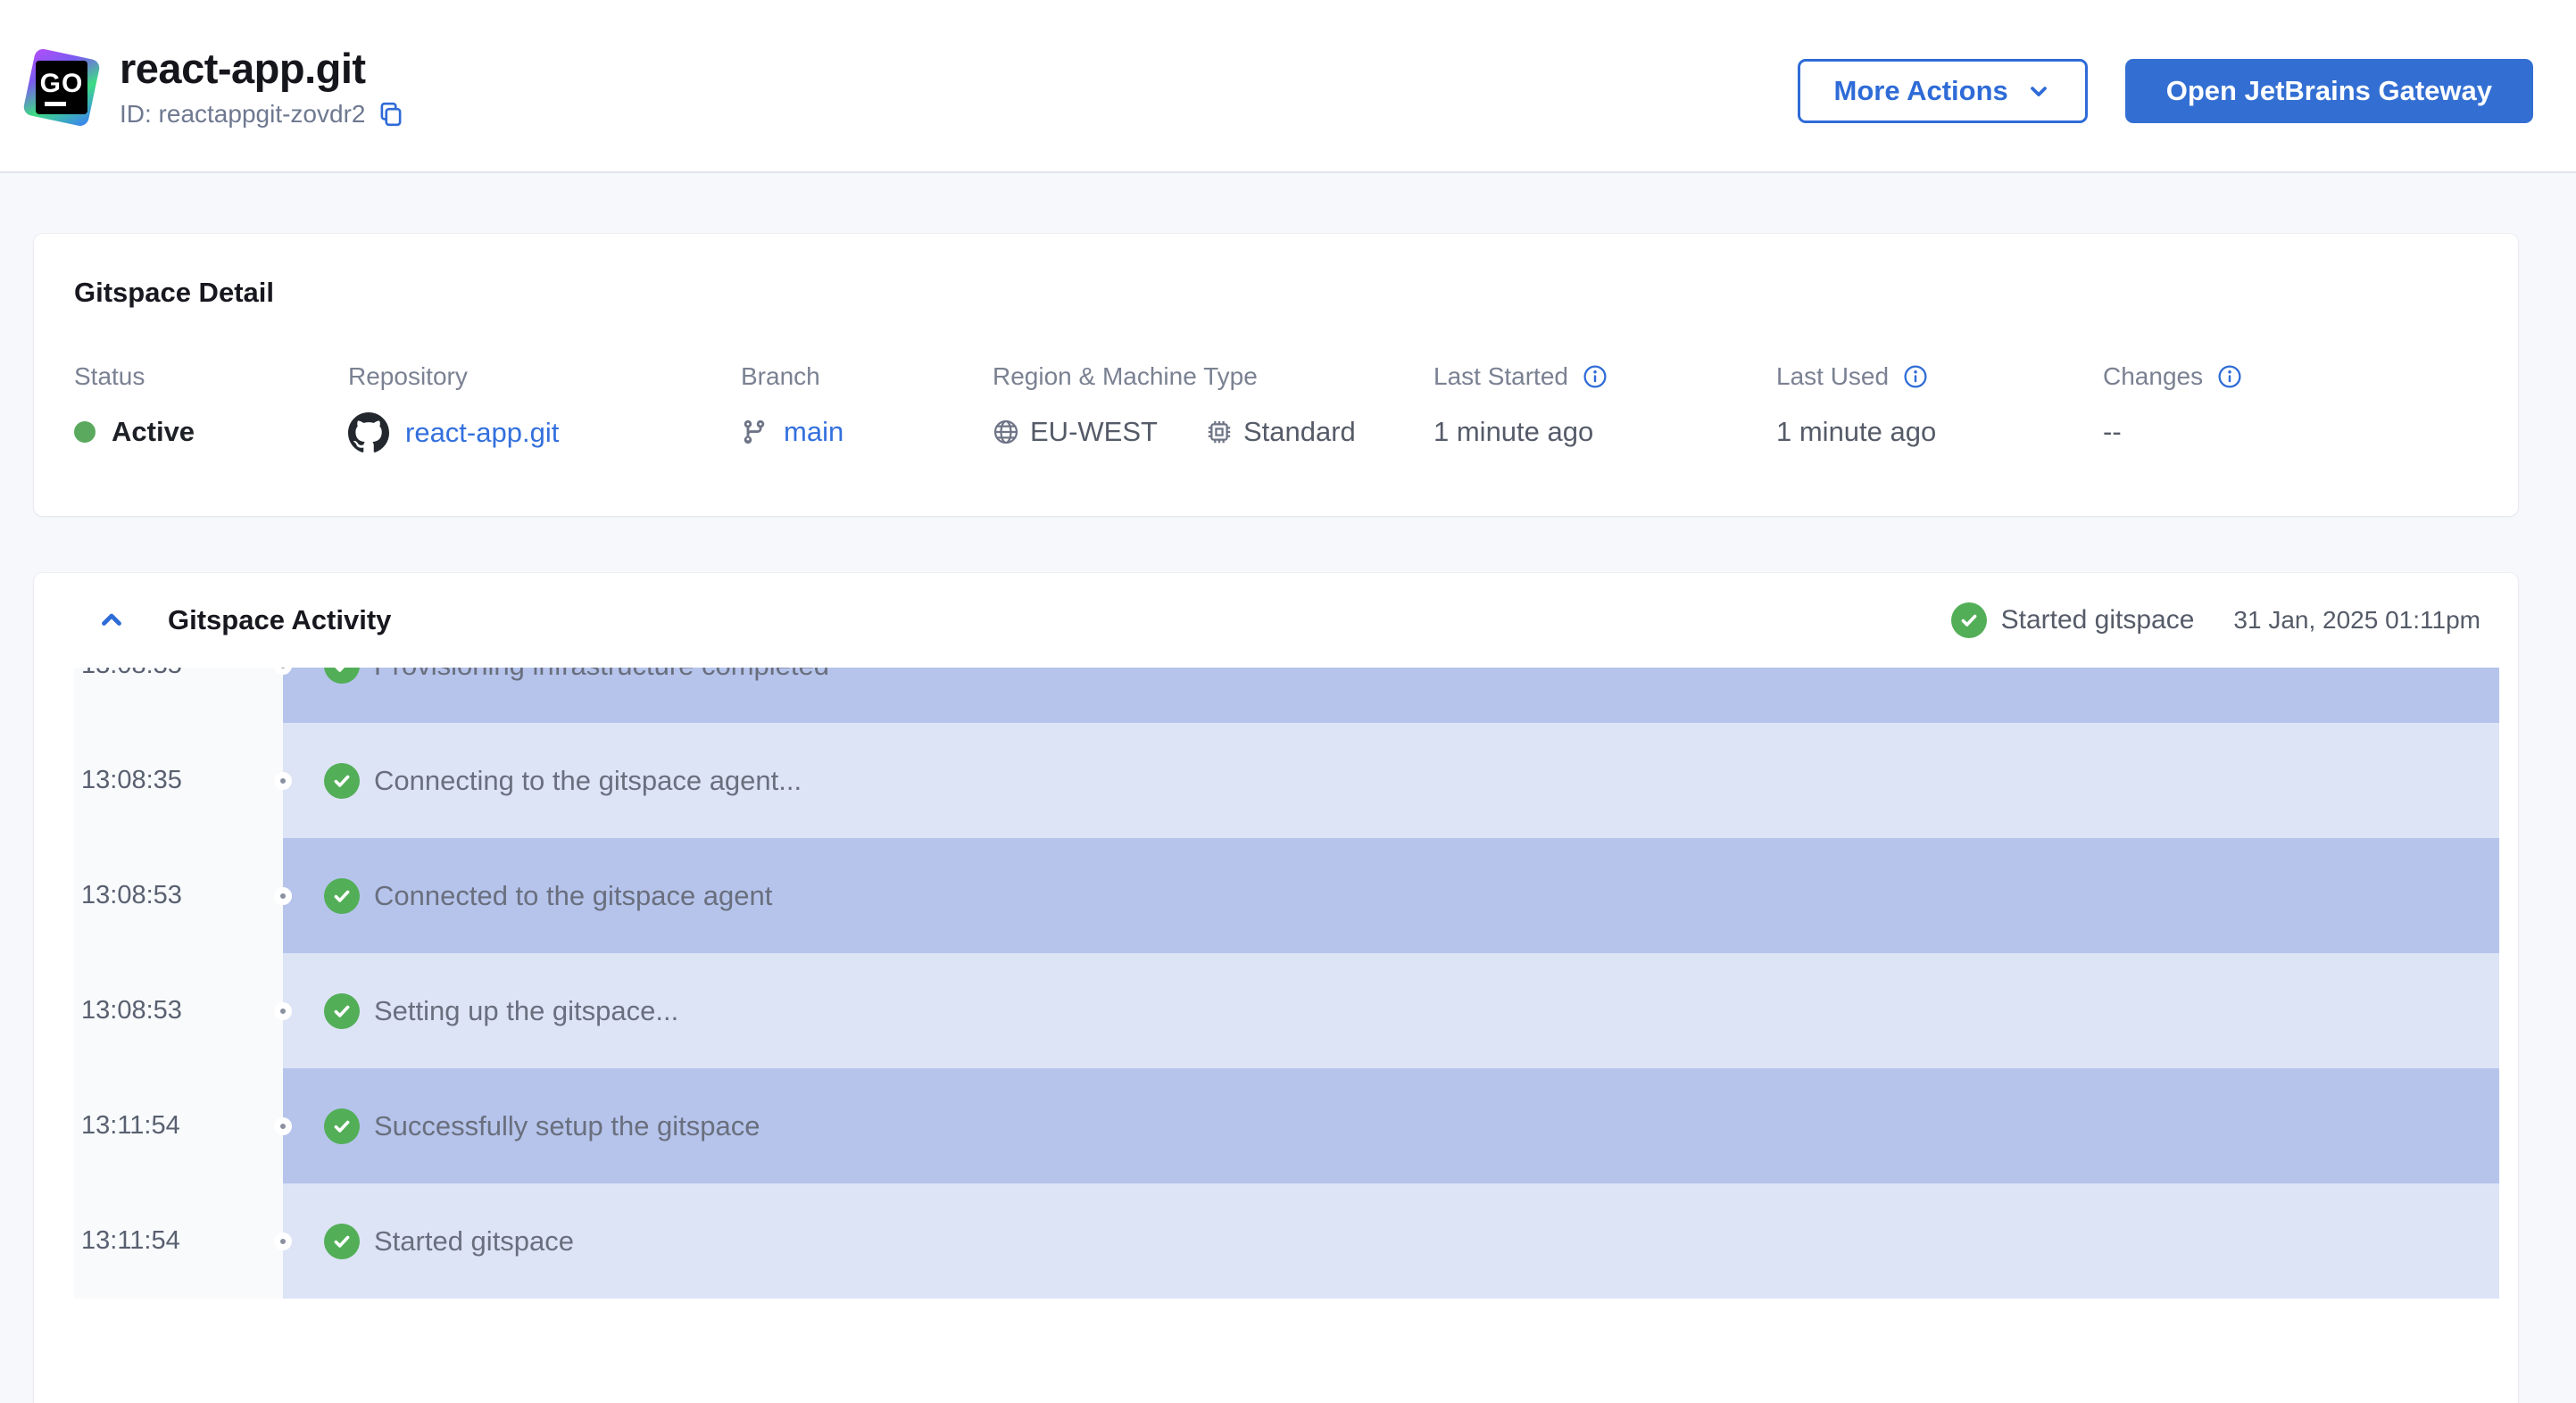 This screenshot has width=2576, height=1403. What do you see at coordinates (112, 620) in the screenshot?
I see `collapse-chevron-up-icon` at bounding box center [112, 620].